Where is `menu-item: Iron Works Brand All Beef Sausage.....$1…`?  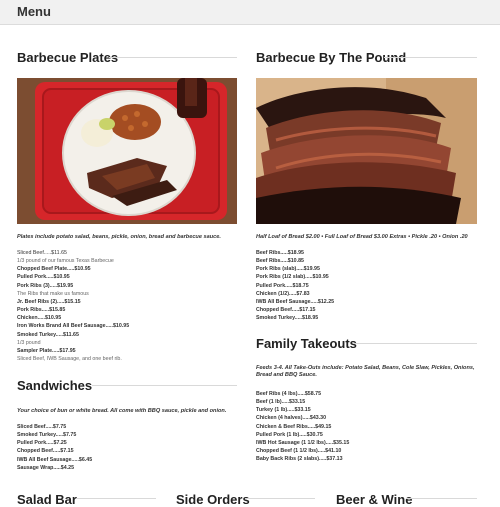 menu-item: Iron Works Brand All Beef Sausage.....$1… is located at coordinates (73, 326).